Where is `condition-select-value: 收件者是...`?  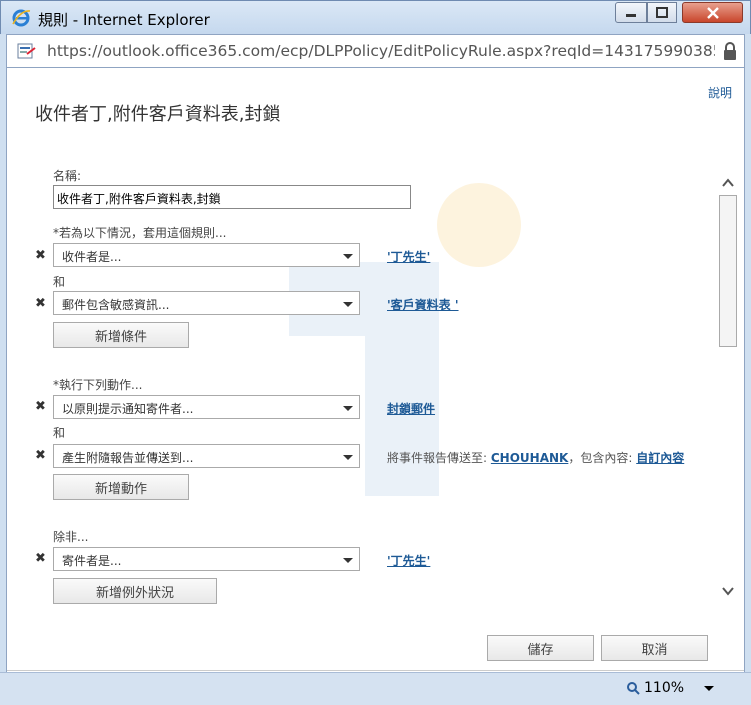 condition-select-value: 收件者是... is located at coordinates (92, 257).